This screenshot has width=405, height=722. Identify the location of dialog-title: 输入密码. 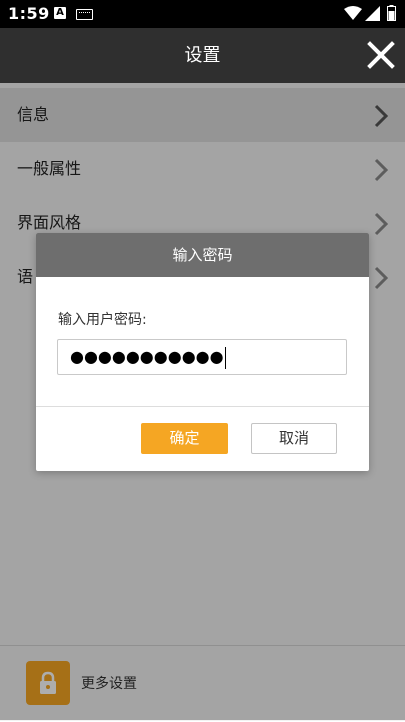
(202, 255).